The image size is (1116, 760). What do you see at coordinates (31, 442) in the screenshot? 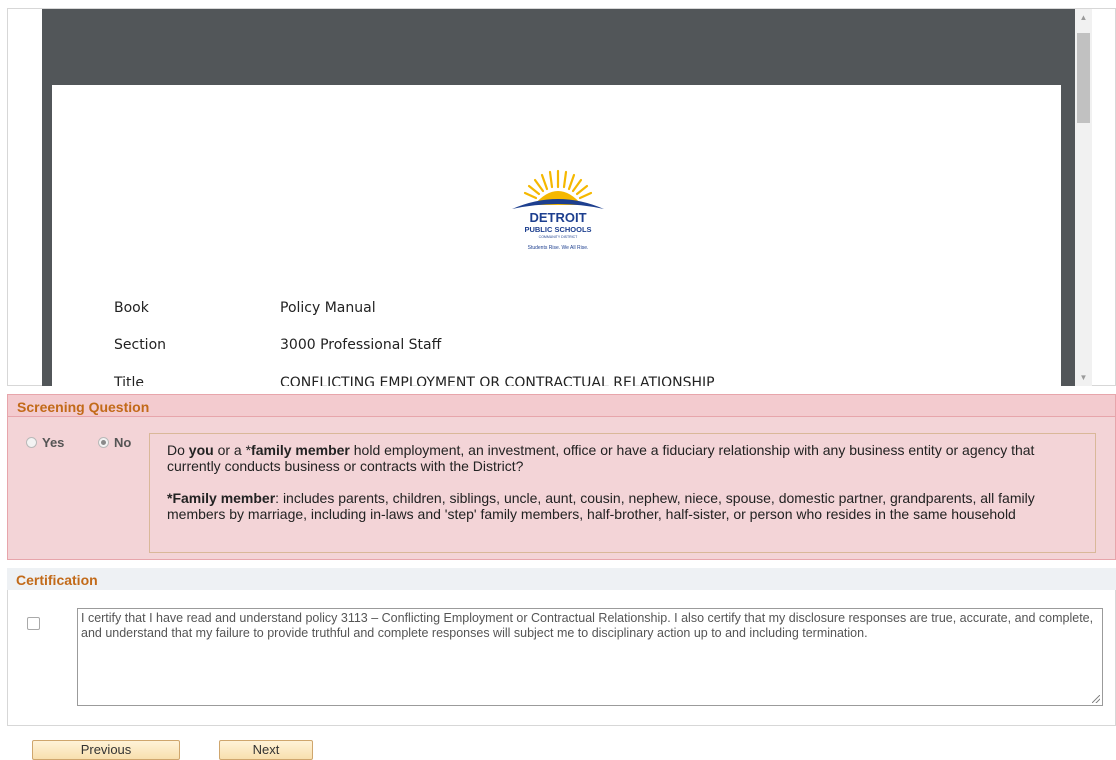
I see `radio-yes-circle` at bounding box center [31, 442].